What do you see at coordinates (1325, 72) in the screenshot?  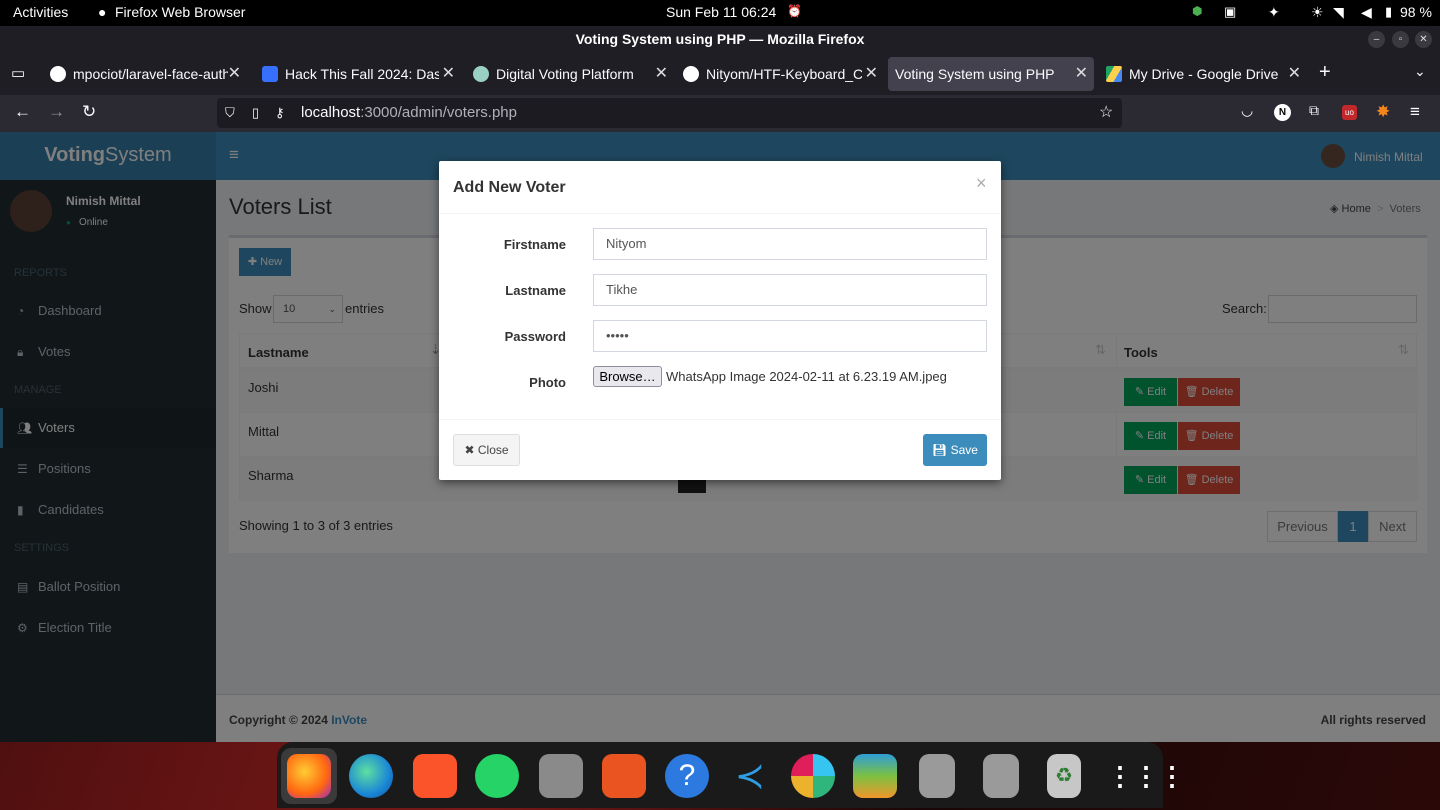 I see `new-tab-icon: +` at bounding box center [1325, 72].